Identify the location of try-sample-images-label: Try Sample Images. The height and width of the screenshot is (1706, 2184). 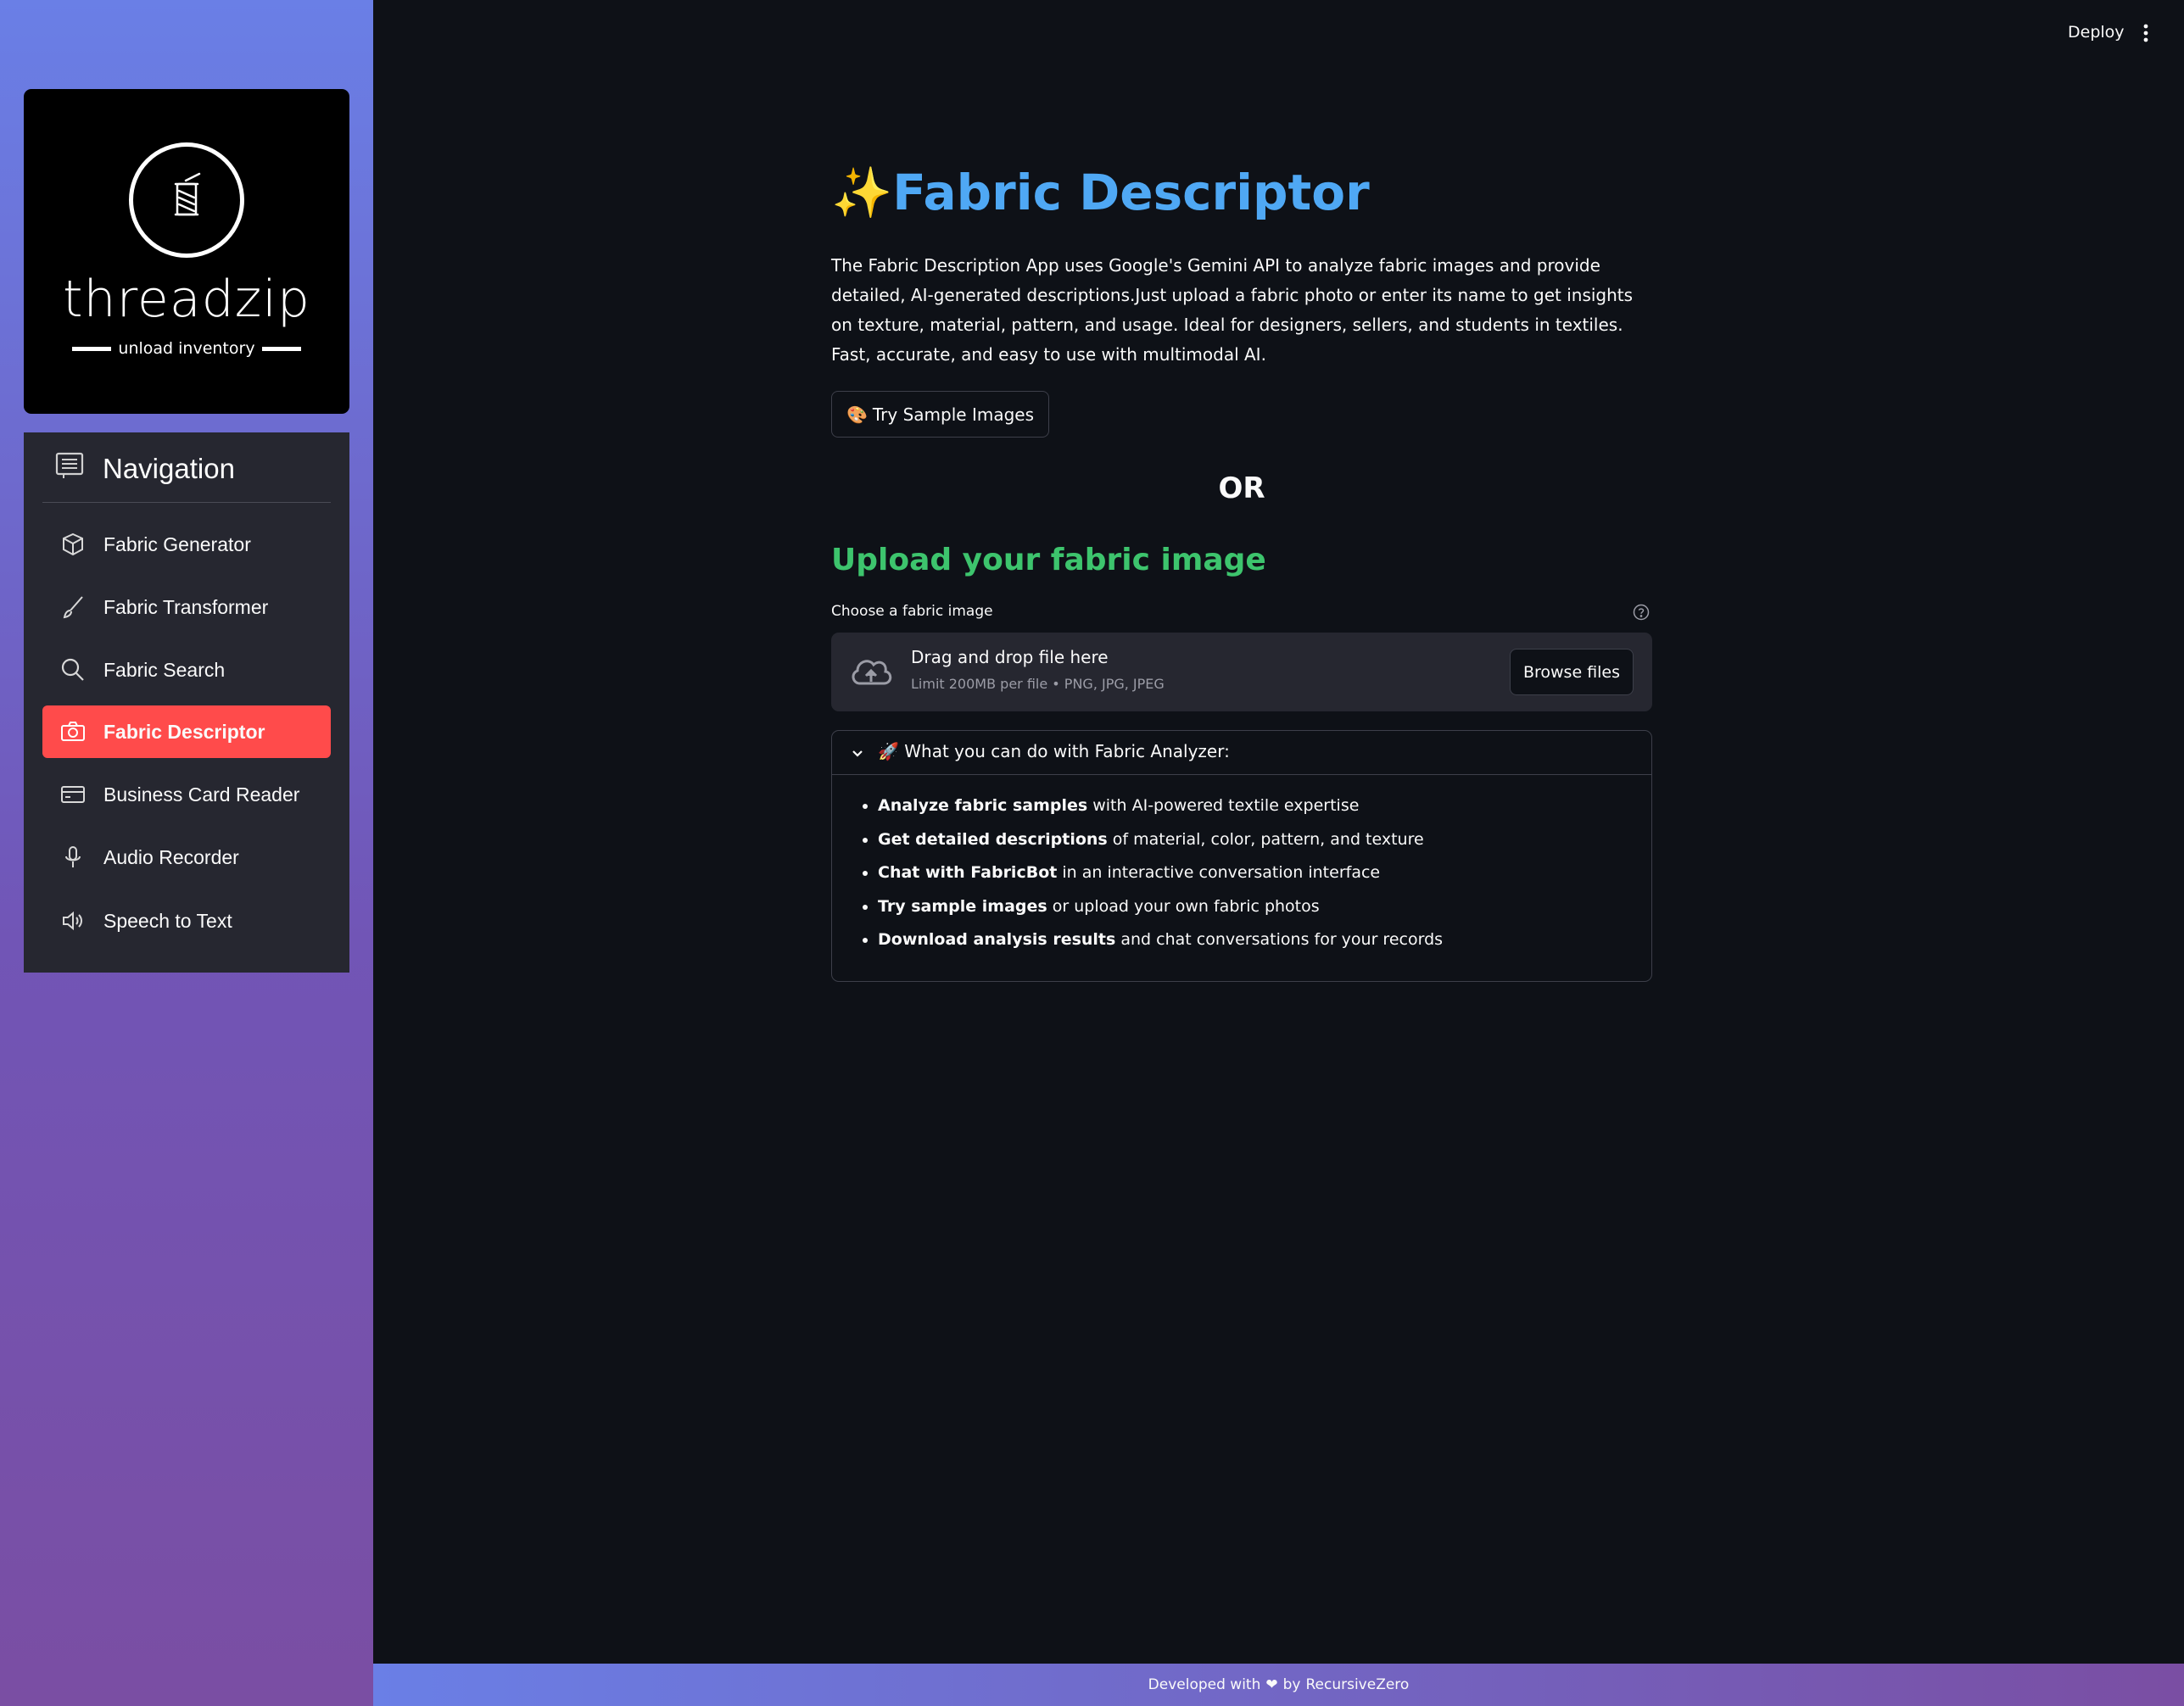
(953, 414).